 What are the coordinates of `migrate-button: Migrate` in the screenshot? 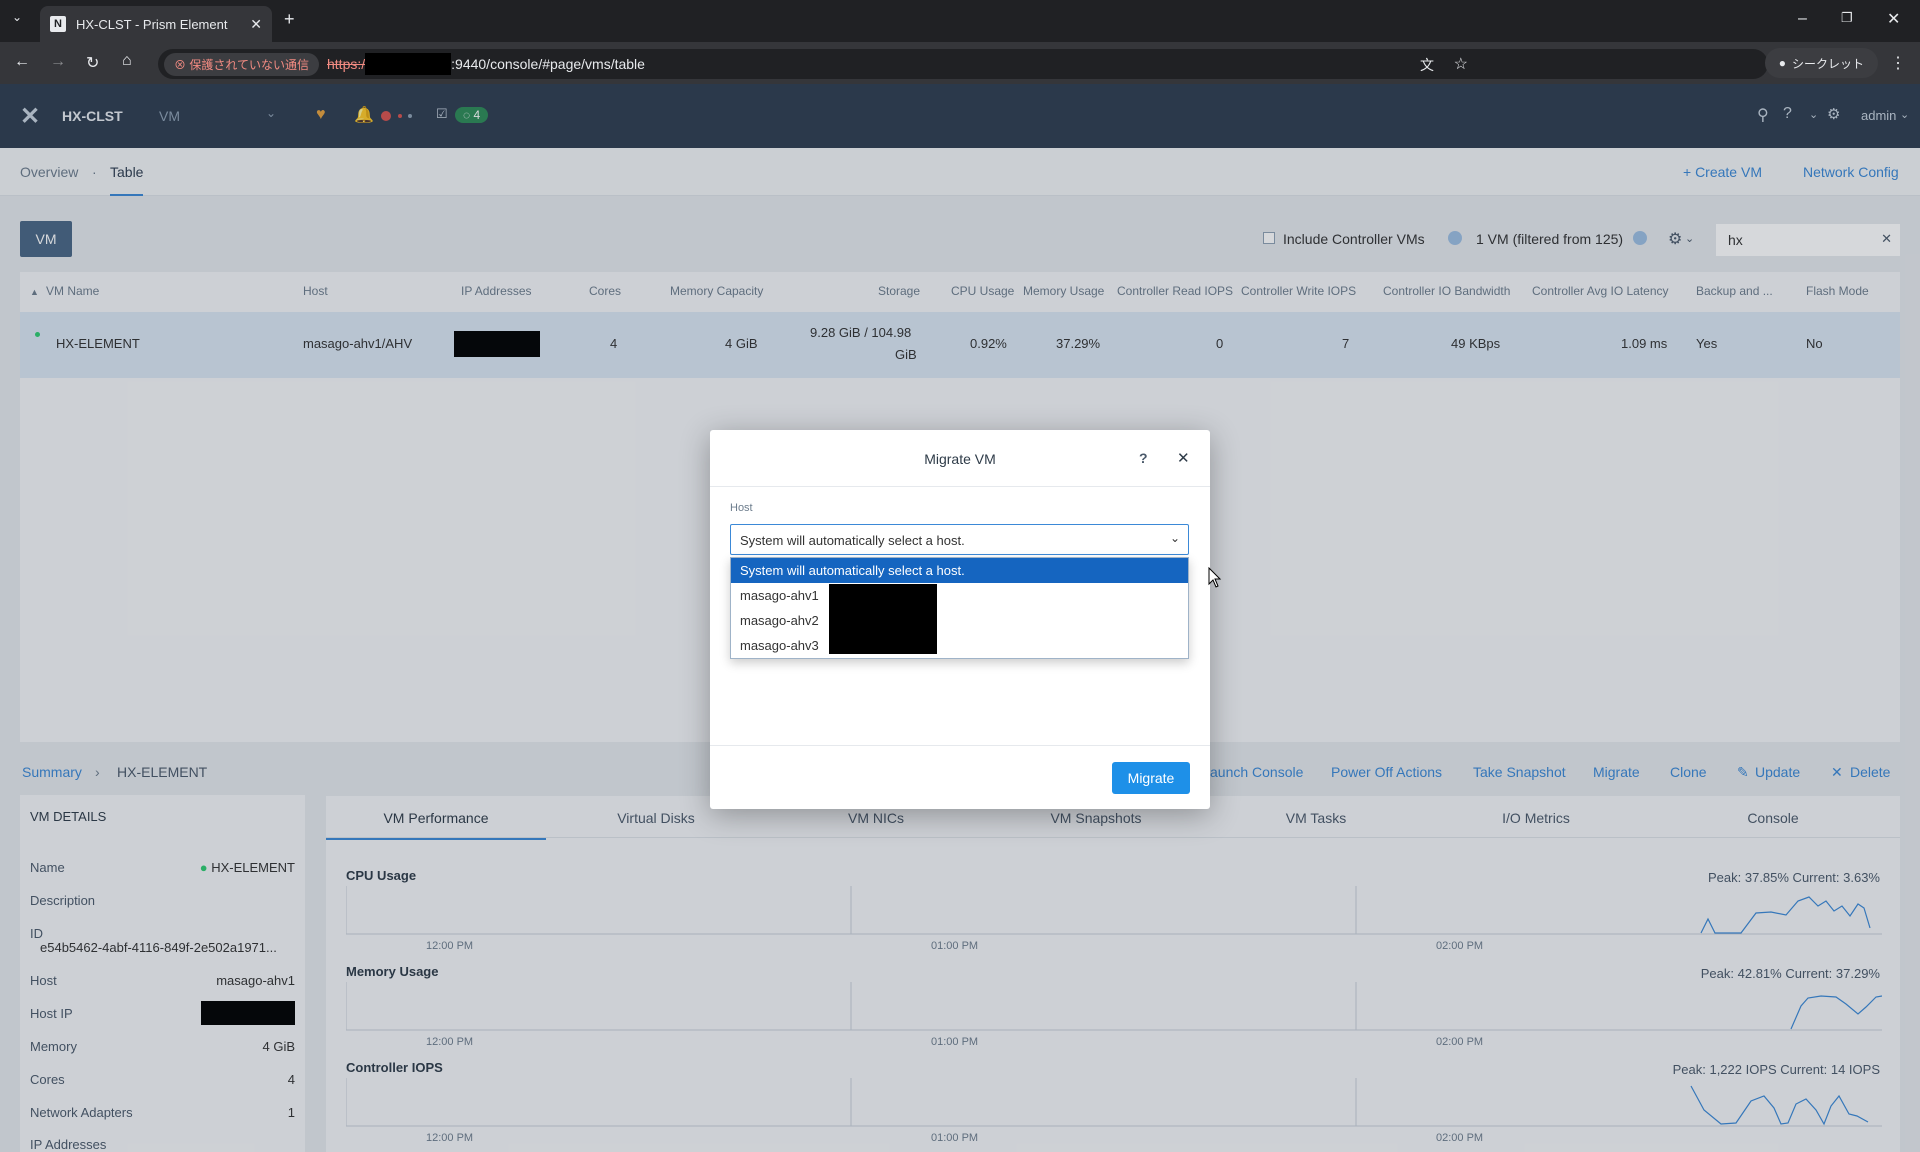 It's located at (1151, 778).